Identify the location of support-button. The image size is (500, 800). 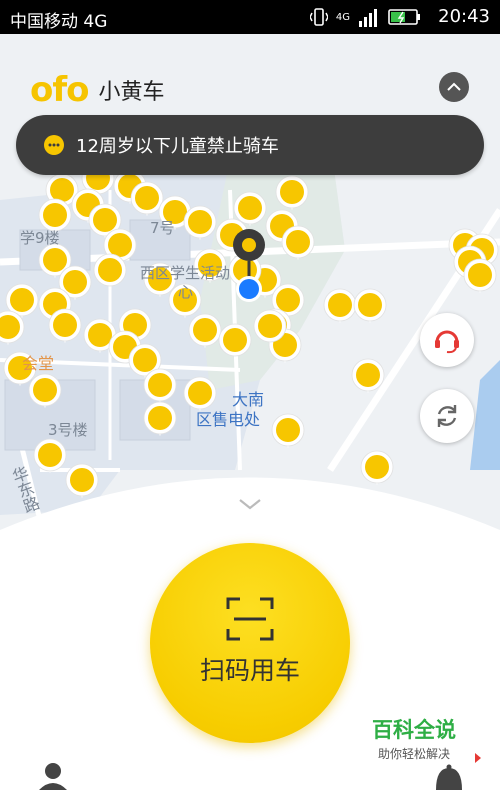
(447, 340).